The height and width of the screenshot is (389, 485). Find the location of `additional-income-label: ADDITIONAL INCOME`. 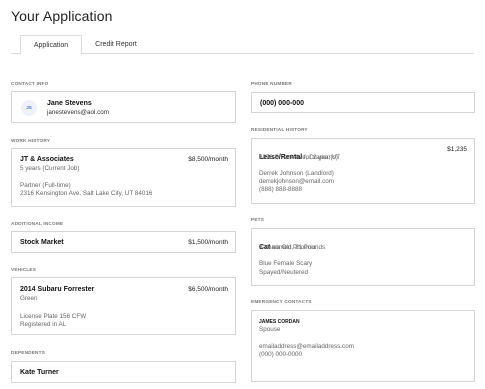

additional-income-label: ADDITIONAL INCOME is located at coordinates (37, 223).